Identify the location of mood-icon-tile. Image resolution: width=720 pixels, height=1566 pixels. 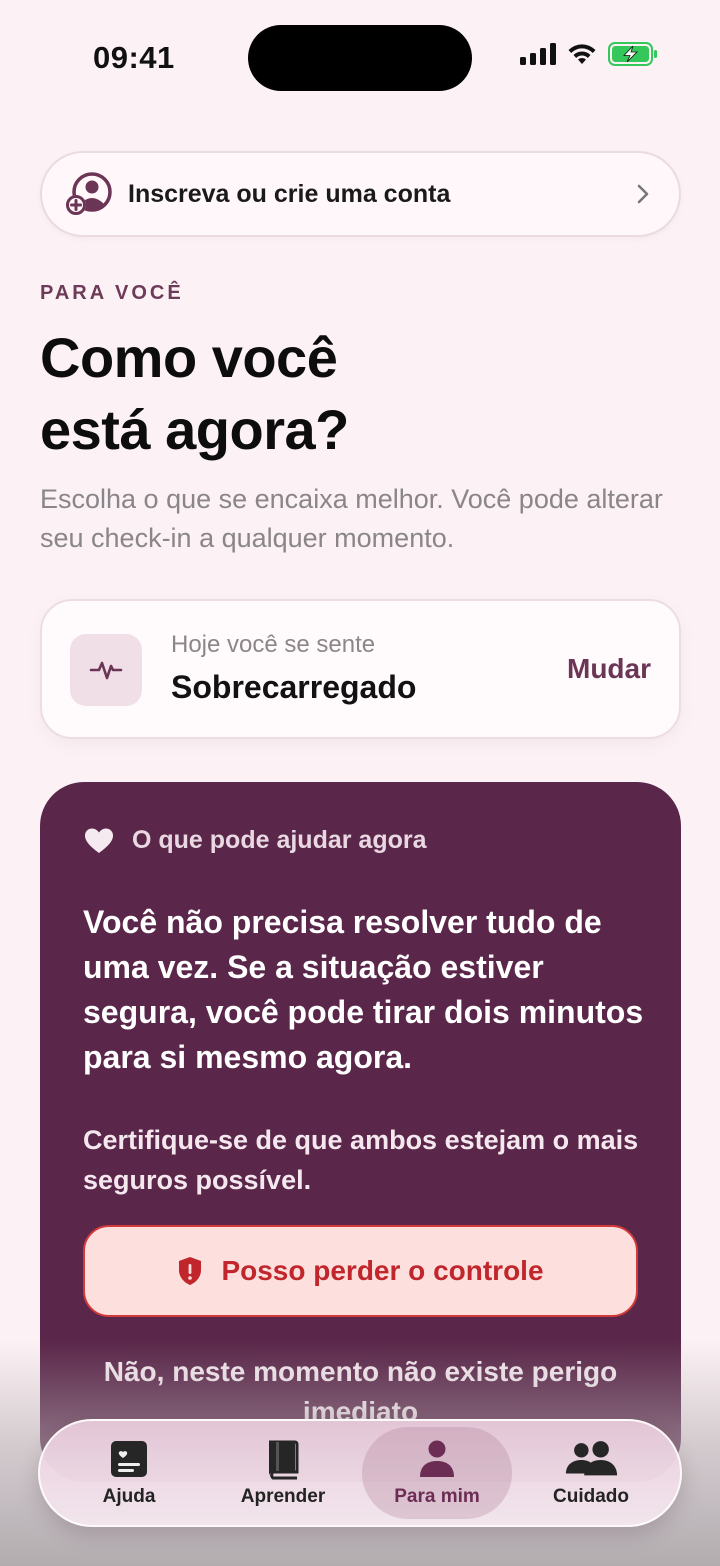
(106, 670).